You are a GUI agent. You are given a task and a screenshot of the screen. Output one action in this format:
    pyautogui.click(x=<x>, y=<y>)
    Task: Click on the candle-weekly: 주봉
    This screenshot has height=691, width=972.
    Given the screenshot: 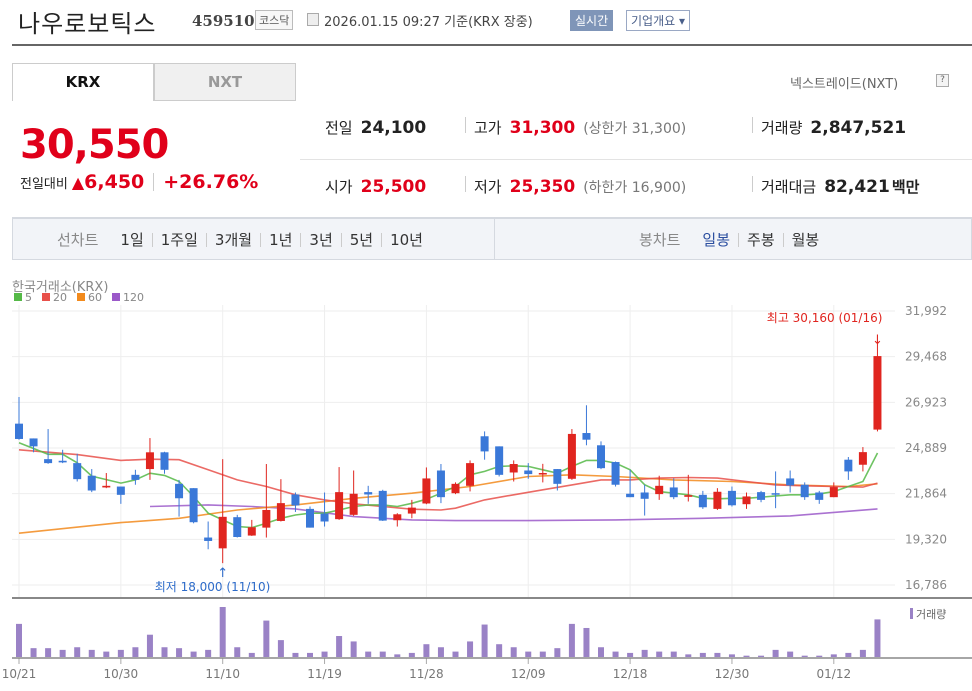 What is the action you would take?
    pyautogui.click(x=760, y=239)
    